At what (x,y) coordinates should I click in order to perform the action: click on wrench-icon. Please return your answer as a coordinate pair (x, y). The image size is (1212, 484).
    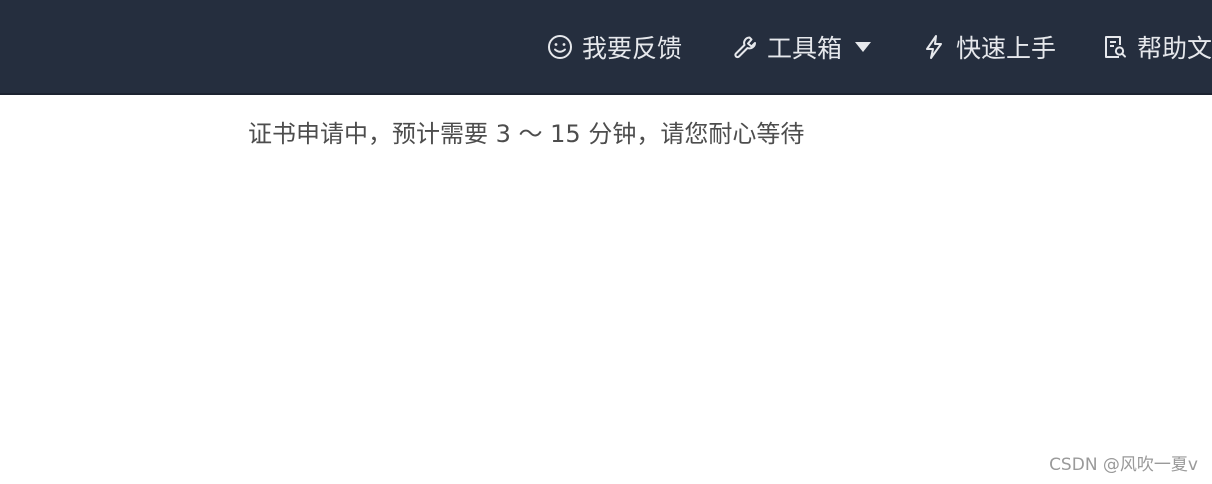
    Looking at the image, I should click on (745, 47).